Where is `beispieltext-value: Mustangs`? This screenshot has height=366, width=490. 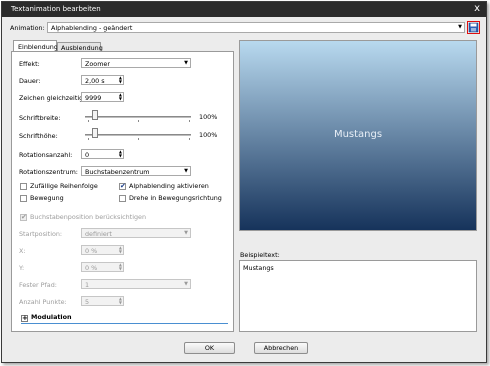 beispieltext-value: Mustangs is located at coordinates (258, 268).